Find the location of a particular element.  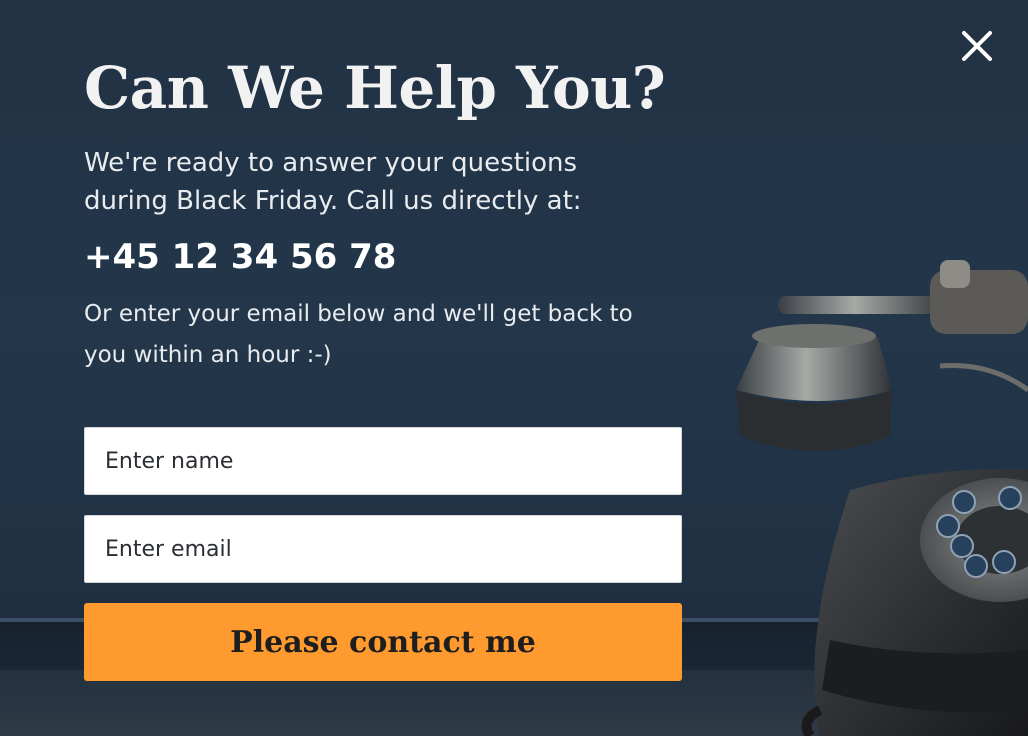

close-button is located at coordinates (977, 46).